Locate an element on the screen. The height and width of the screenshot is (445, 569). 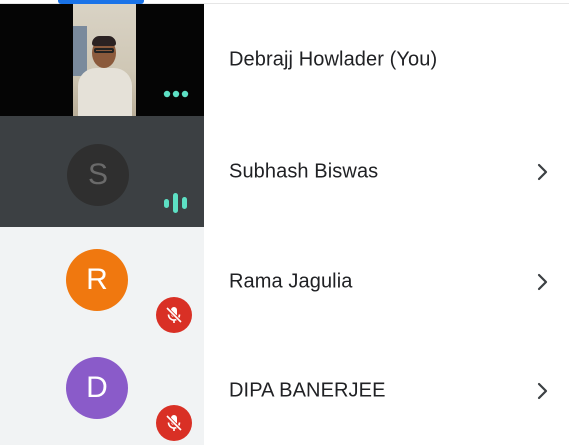
self-video-thumbnail is located at coordinates (104, 60).